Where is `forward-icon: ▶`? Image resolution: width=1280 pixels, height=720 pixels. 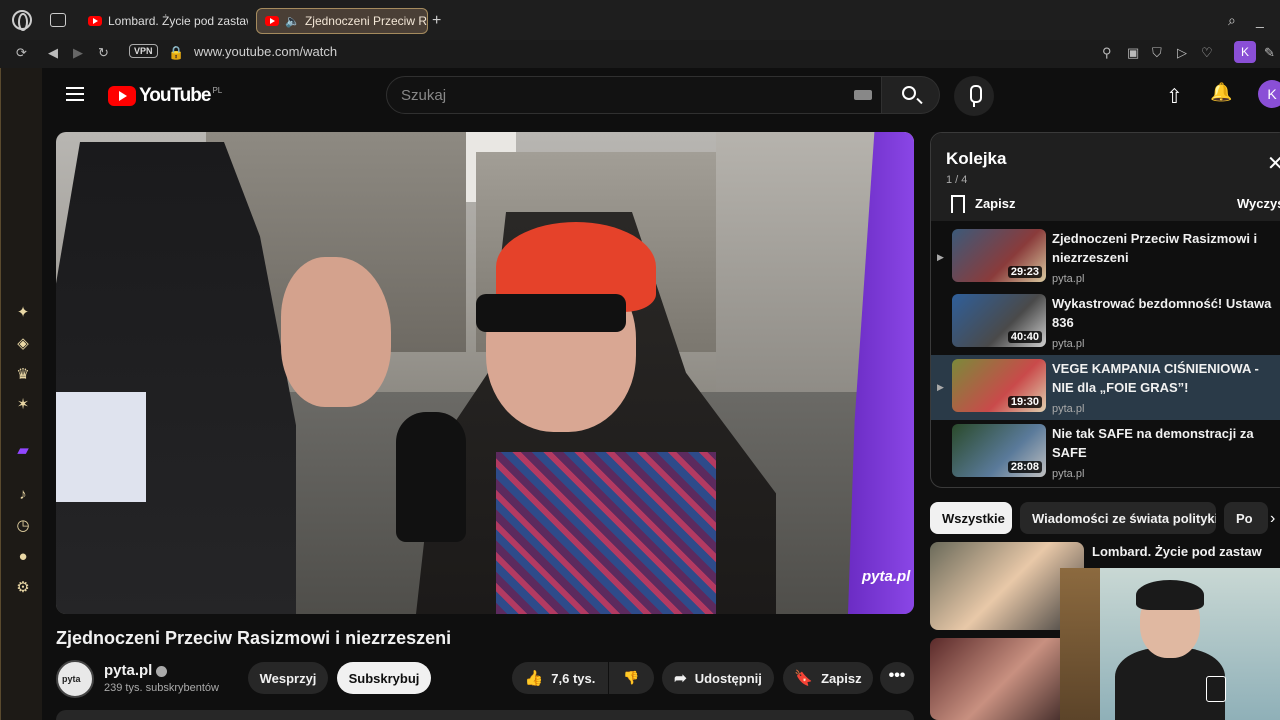 forward-icon: ▶ is located at coordinates (78, 53).